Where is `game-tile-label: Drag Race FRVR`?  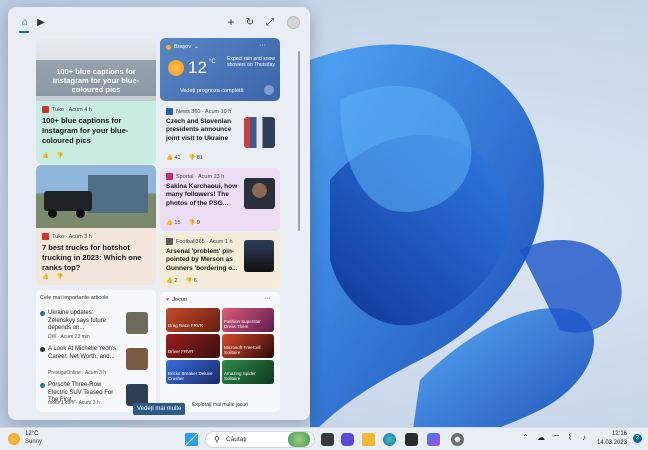 game-tile-label: Drag Race FRVR is located at coordinates (185, 325).